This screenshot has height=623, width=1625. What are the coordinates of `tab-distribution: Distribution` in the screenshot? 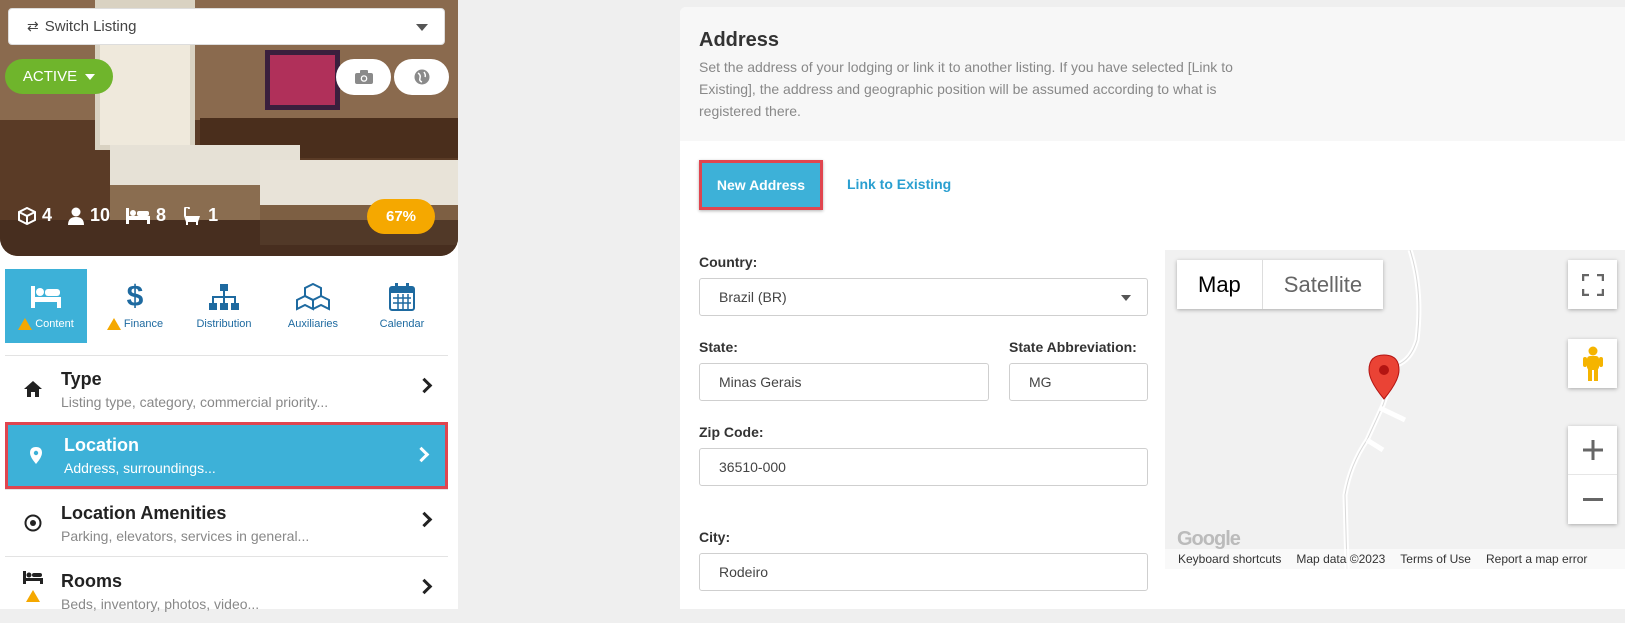 It's located at (224, 306).